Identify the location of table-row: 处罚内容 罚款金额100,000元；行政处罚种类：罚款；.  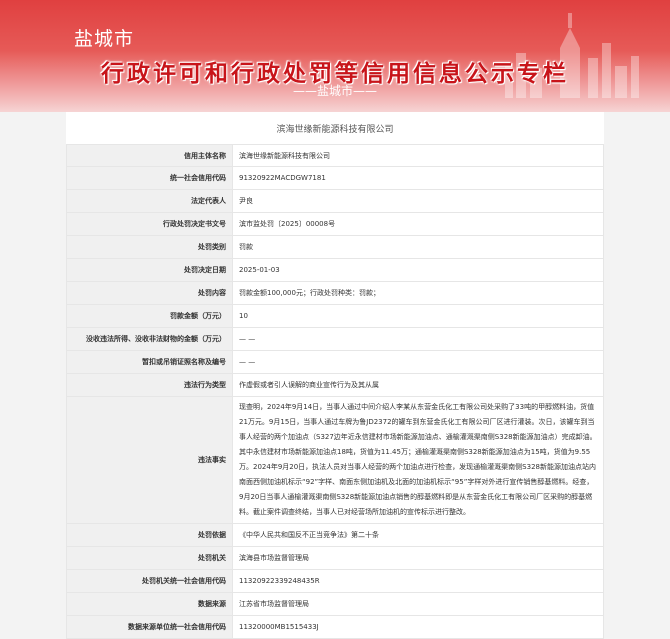
(335, 293).